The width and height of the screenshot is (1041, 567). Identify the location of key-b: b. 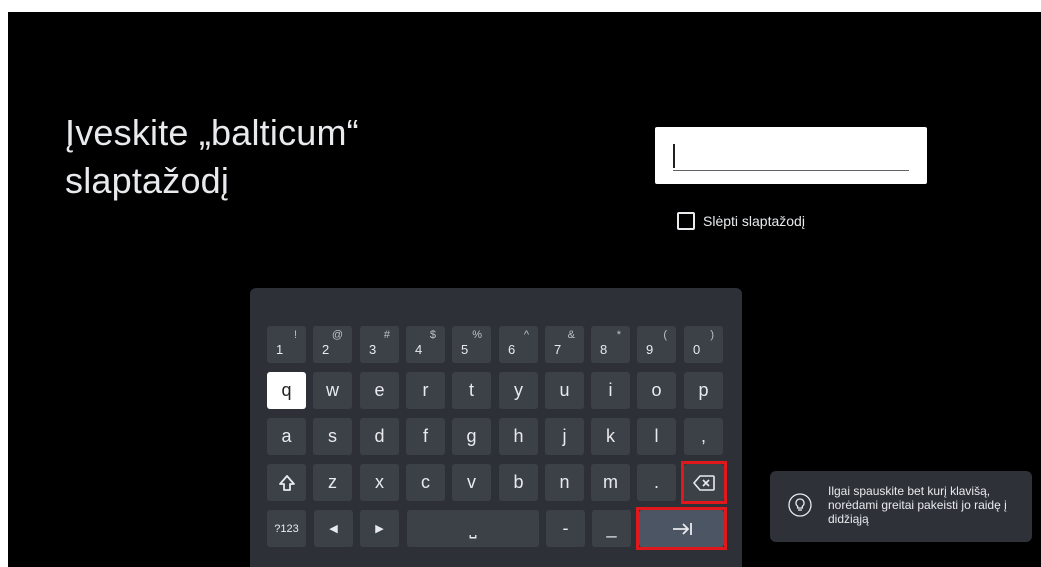
(518, 482).